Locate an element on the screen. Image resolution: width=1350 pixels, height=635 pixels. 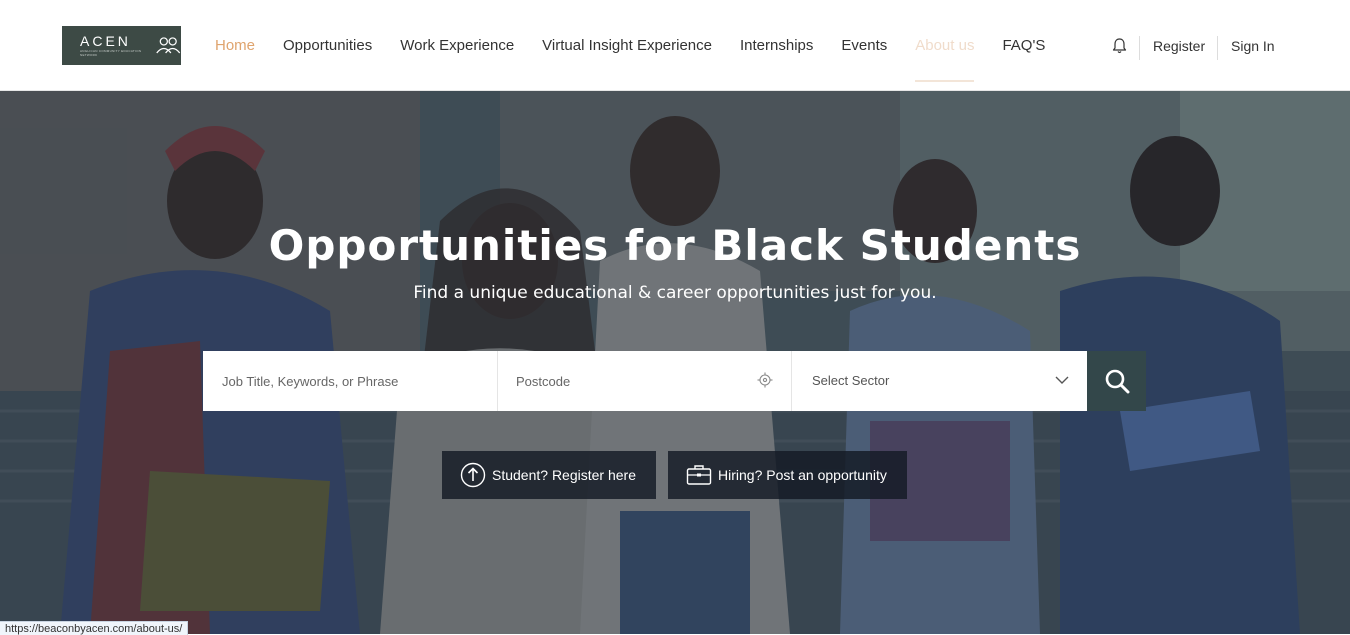
postcode-input is located at coordinates (644, 381).